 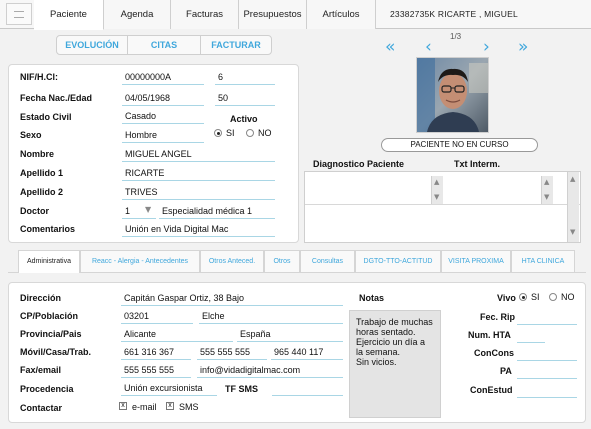 I want to click on sex-field: Hombre, so click(x=141, y=135).